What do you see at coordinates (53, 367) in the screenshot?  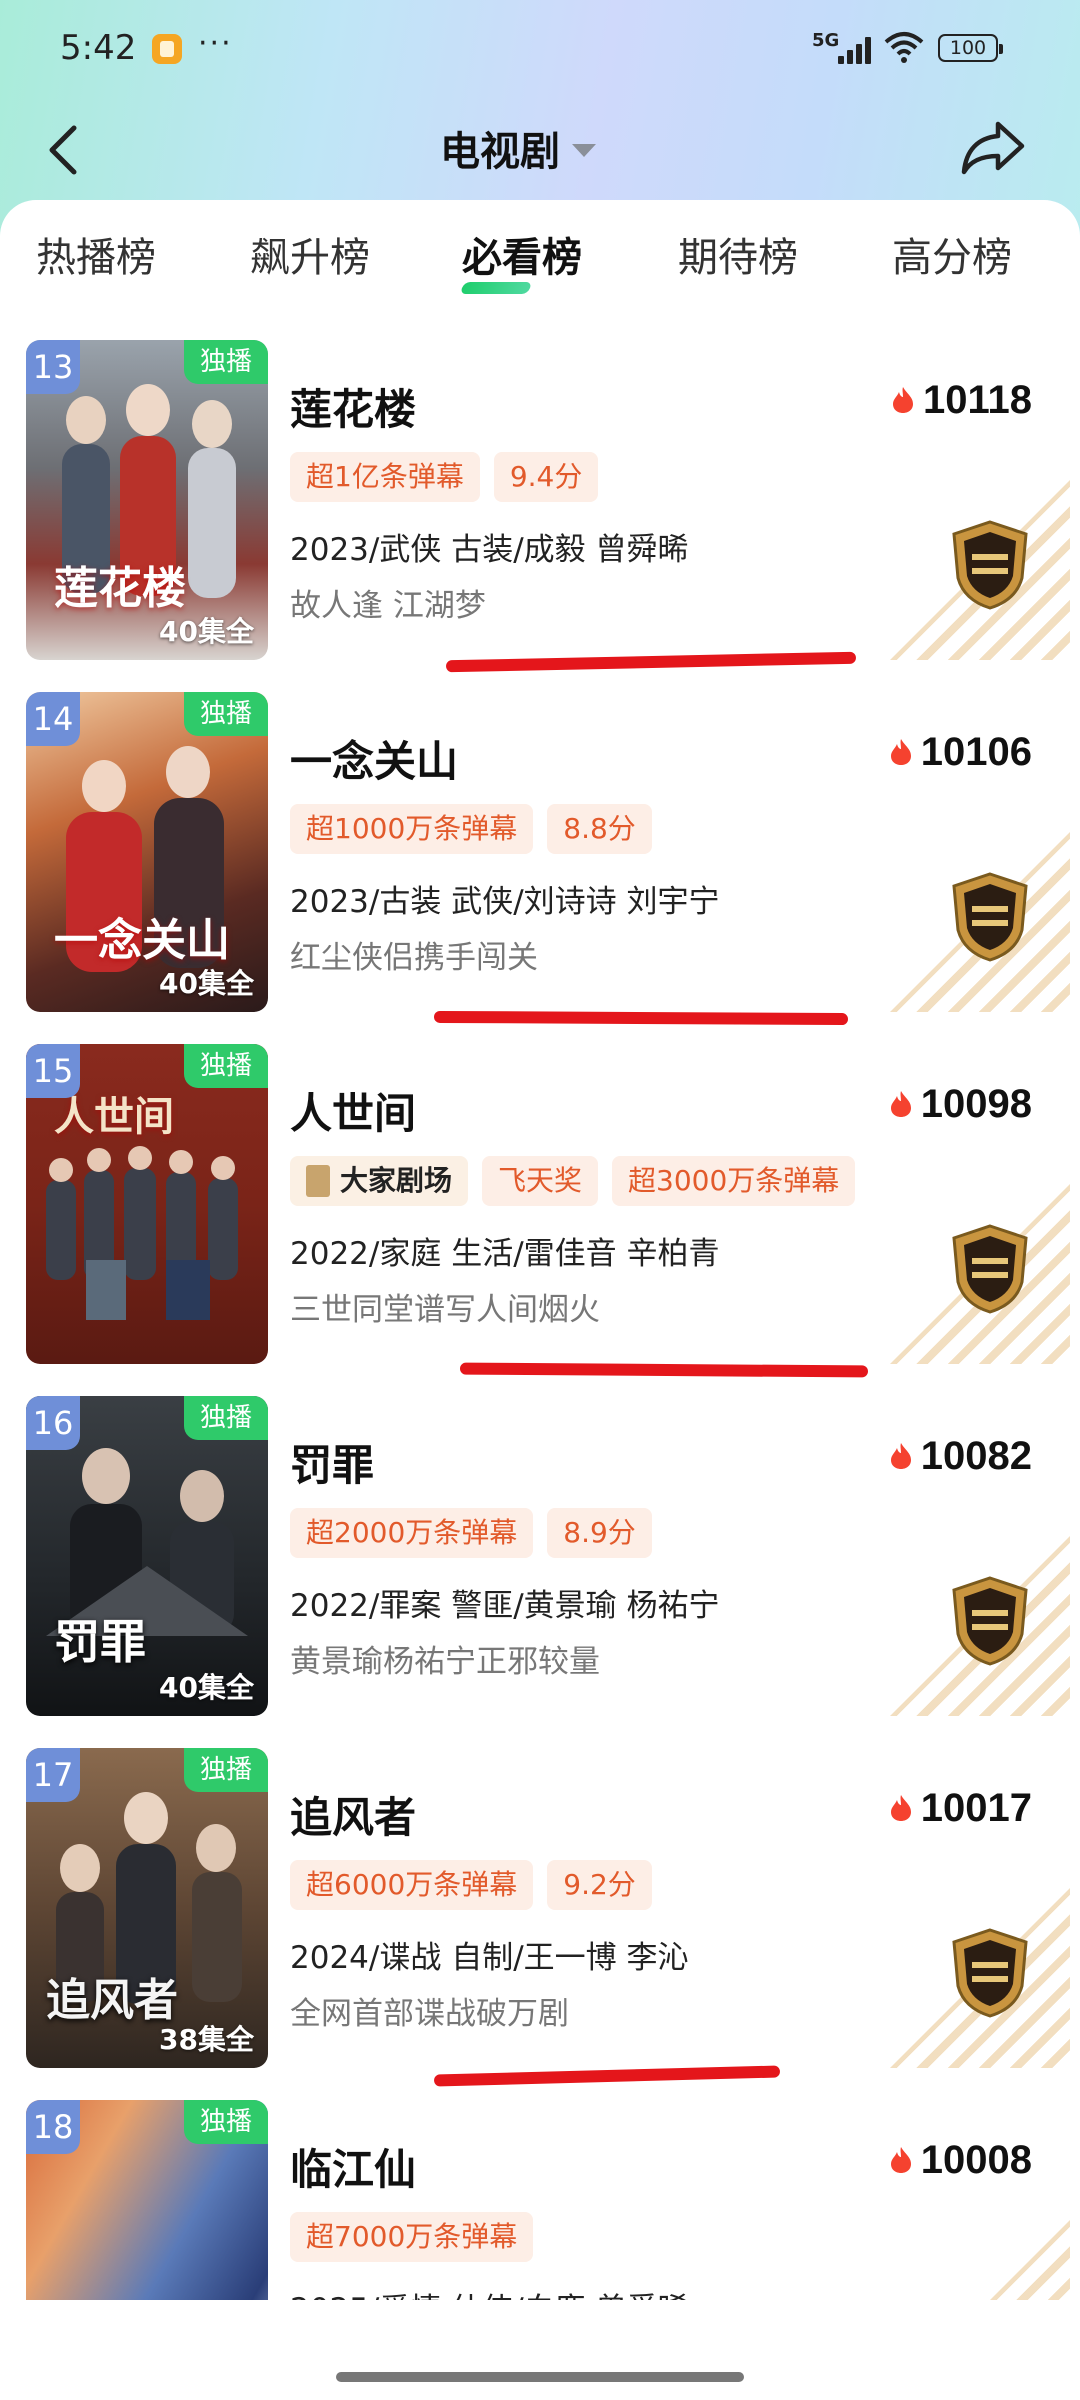 I see `rank-badge: 13` at bounding box center [53, 367].